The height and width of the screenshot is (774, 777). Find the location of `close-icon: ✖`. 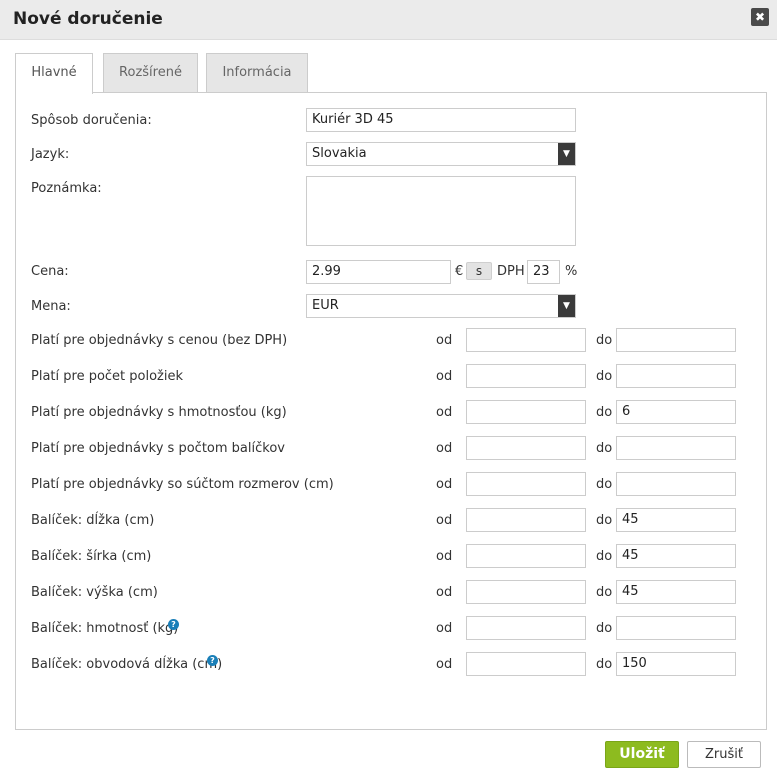

close-icon: ✖ is located at coordinates (760, 17).